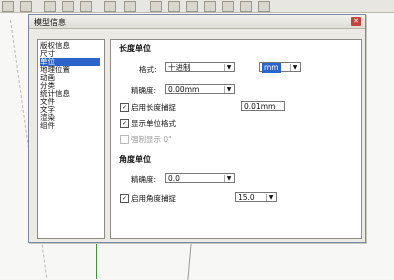 Image resolution: width=394 pixels, height=280 pixels. What do you see at coordinates (148, 69) in the screenshot?
I see `format-label: 格式:` at bounding box center [148, 69].